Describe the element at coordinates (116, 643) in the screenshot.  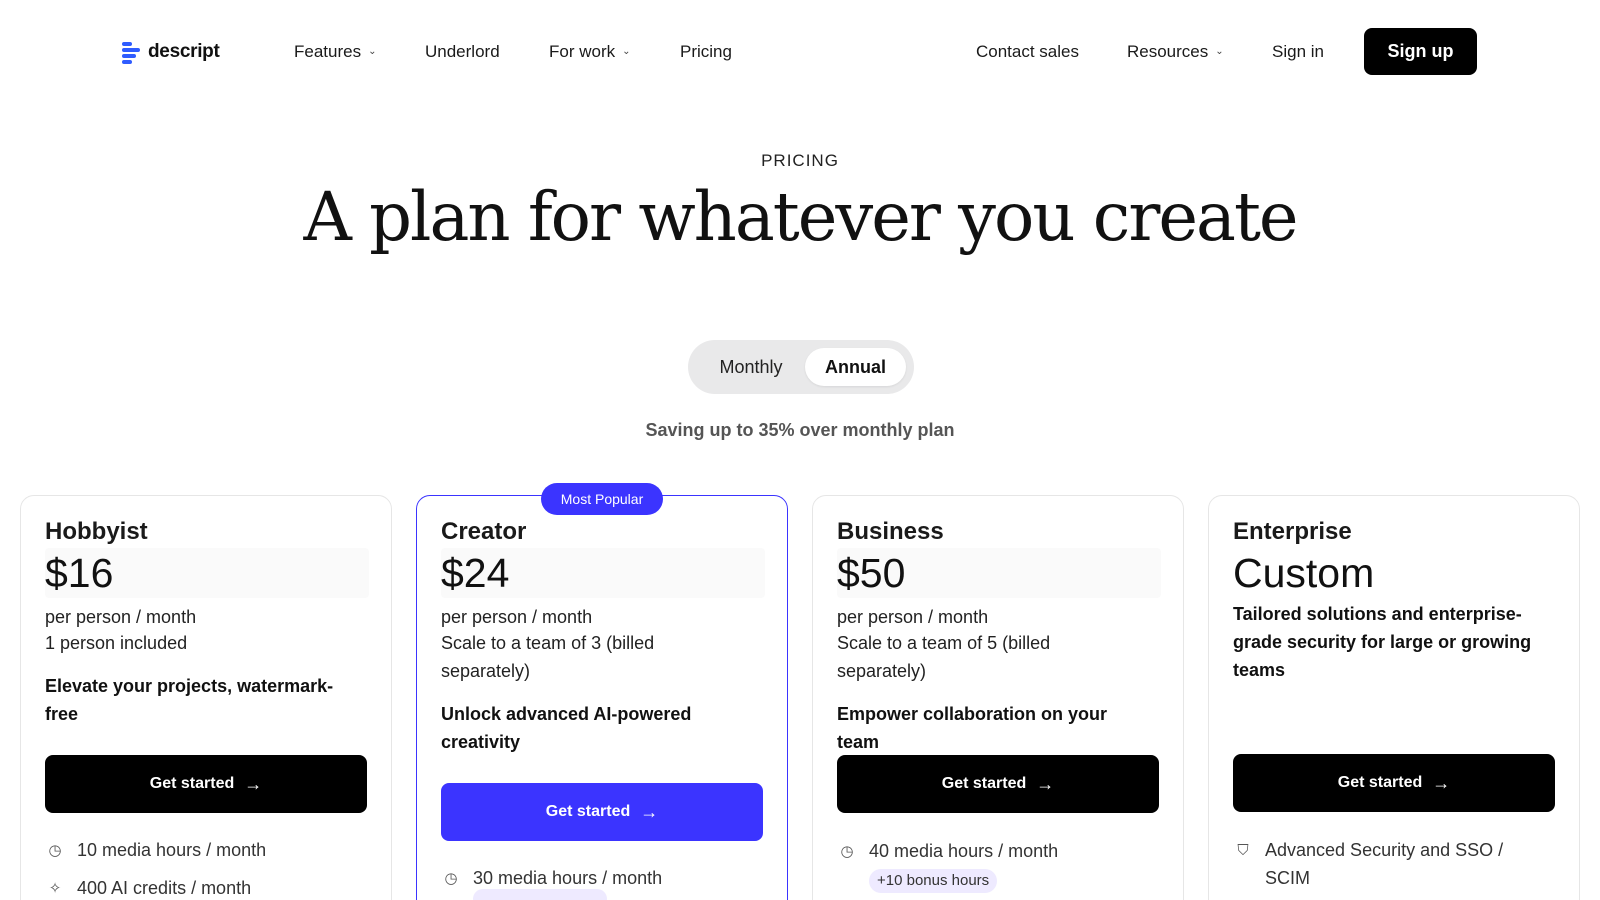
I see `team-size-note: 1 person included` at that location.